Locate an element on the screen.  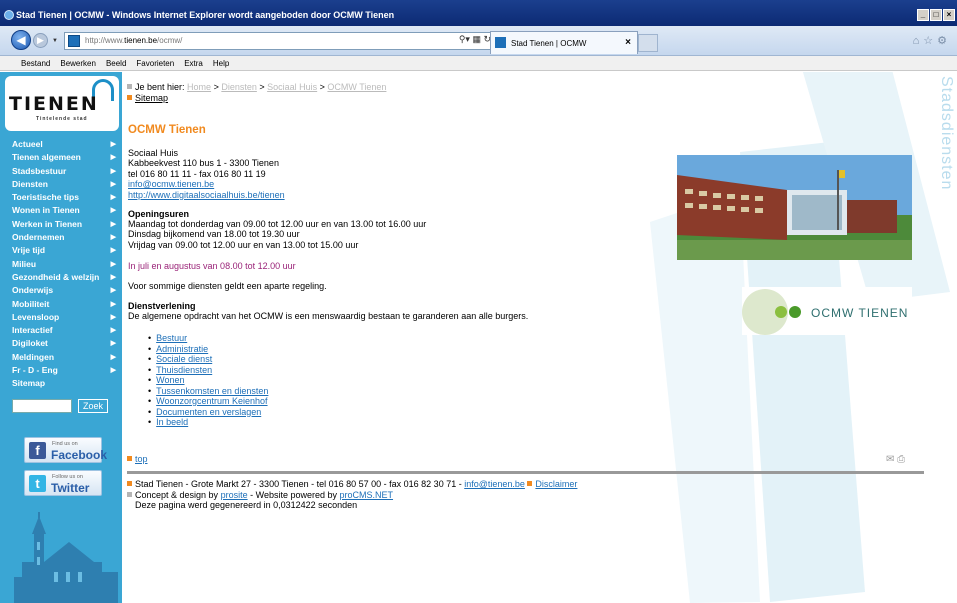
nav-item-digiloket: Digiloket ▶ is located at coordinates (61, 343).